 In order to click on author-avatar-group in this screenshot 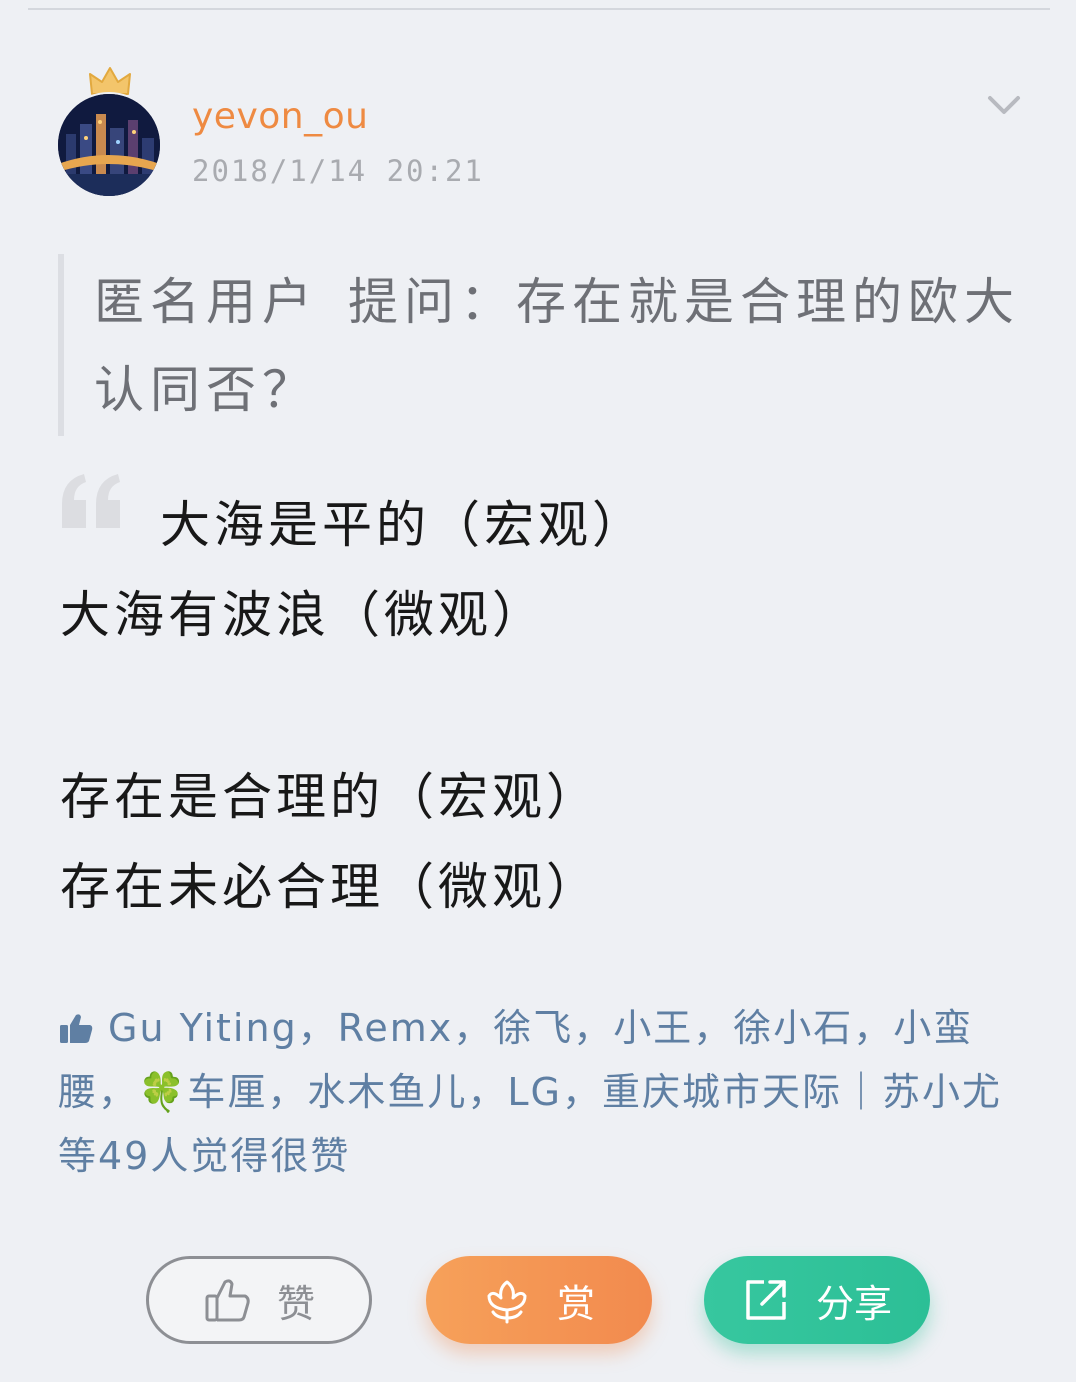, I will do `click(111, 131)`.